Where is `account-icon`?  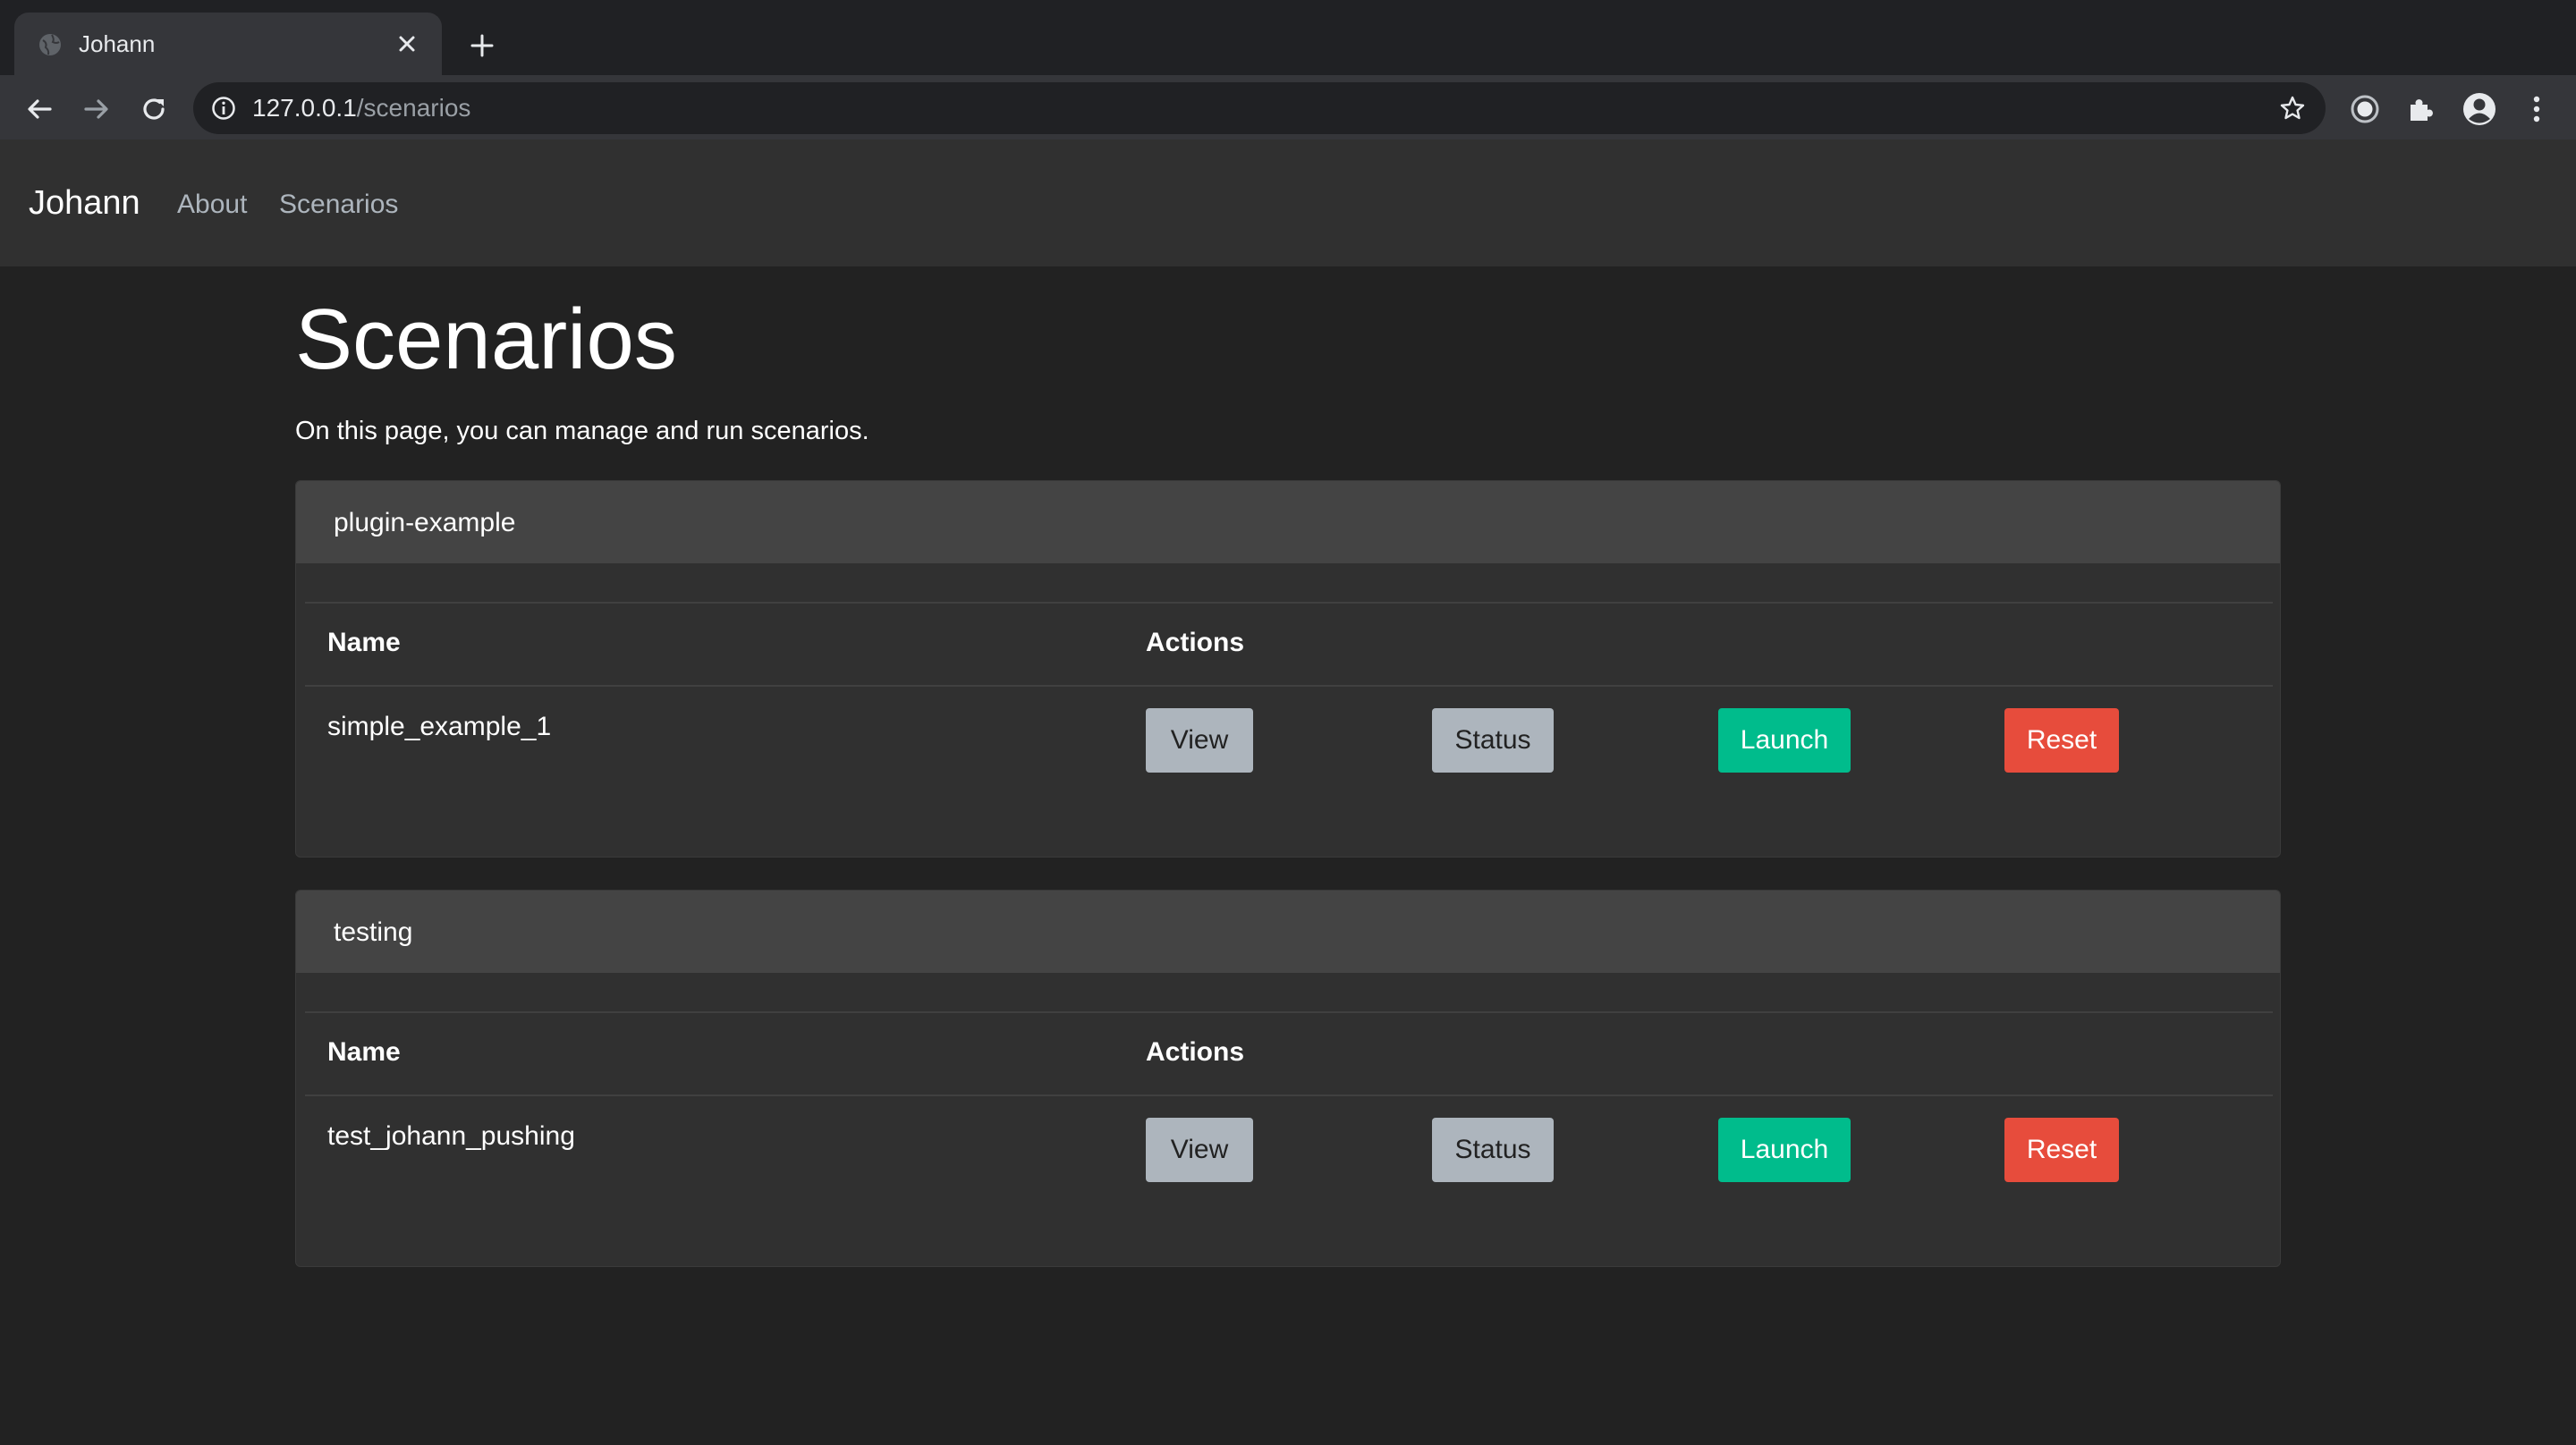 account-icon is located at coordinates (2479, 109).